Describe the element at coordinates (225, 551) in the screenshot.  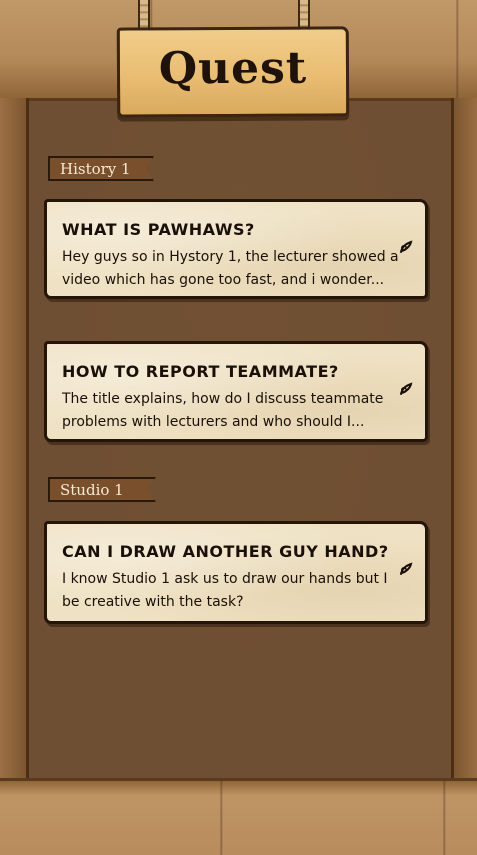
I see `quest-title: CAN I DRAW ANOTHER GUY HAND?` at that location.